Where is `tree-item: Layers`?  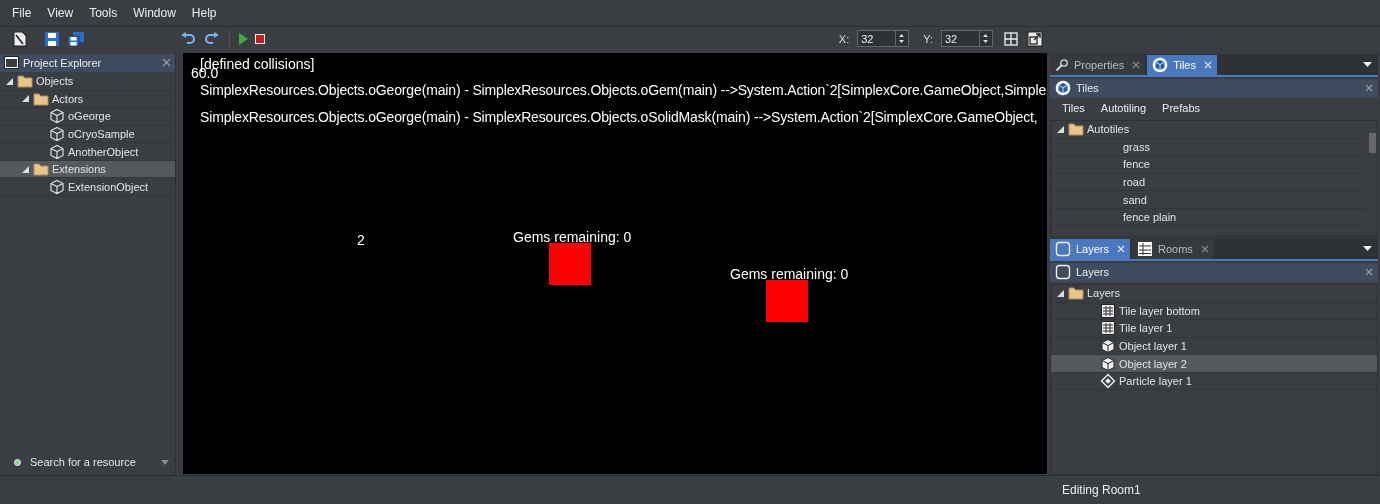 tree-item: Layers is located at coordinates (1214, 293).